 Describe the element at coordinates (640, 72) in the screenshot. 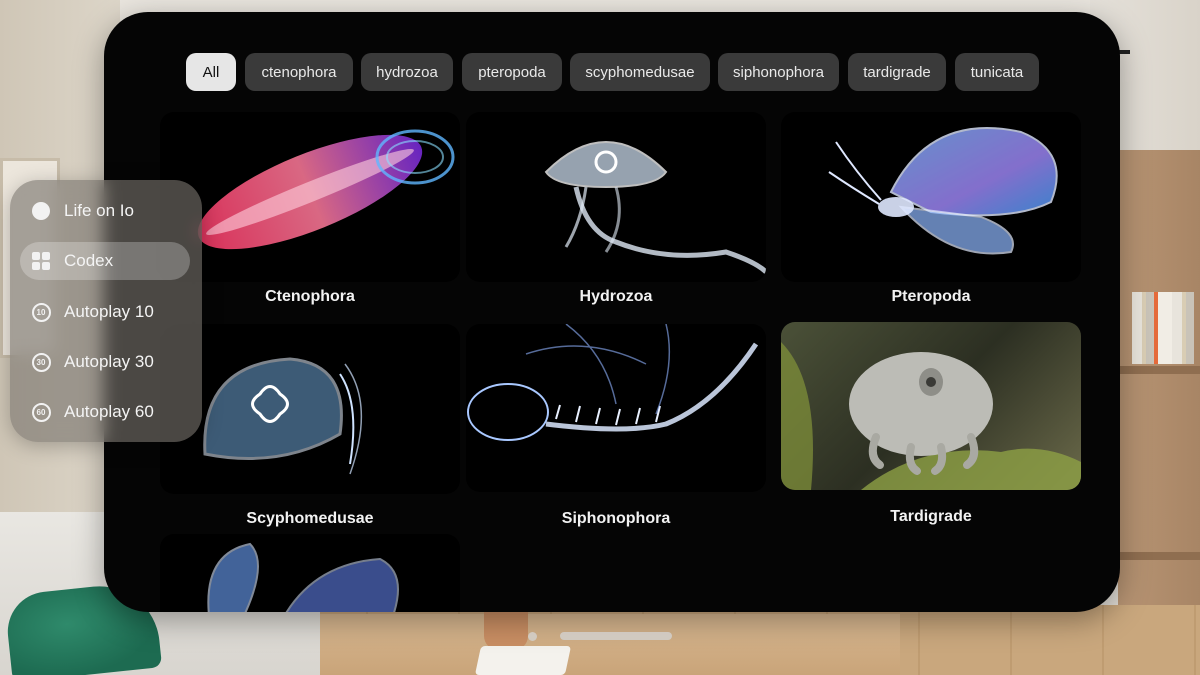

I see `filter-chip-scyphomedusae: scyphomedusae` at that location.